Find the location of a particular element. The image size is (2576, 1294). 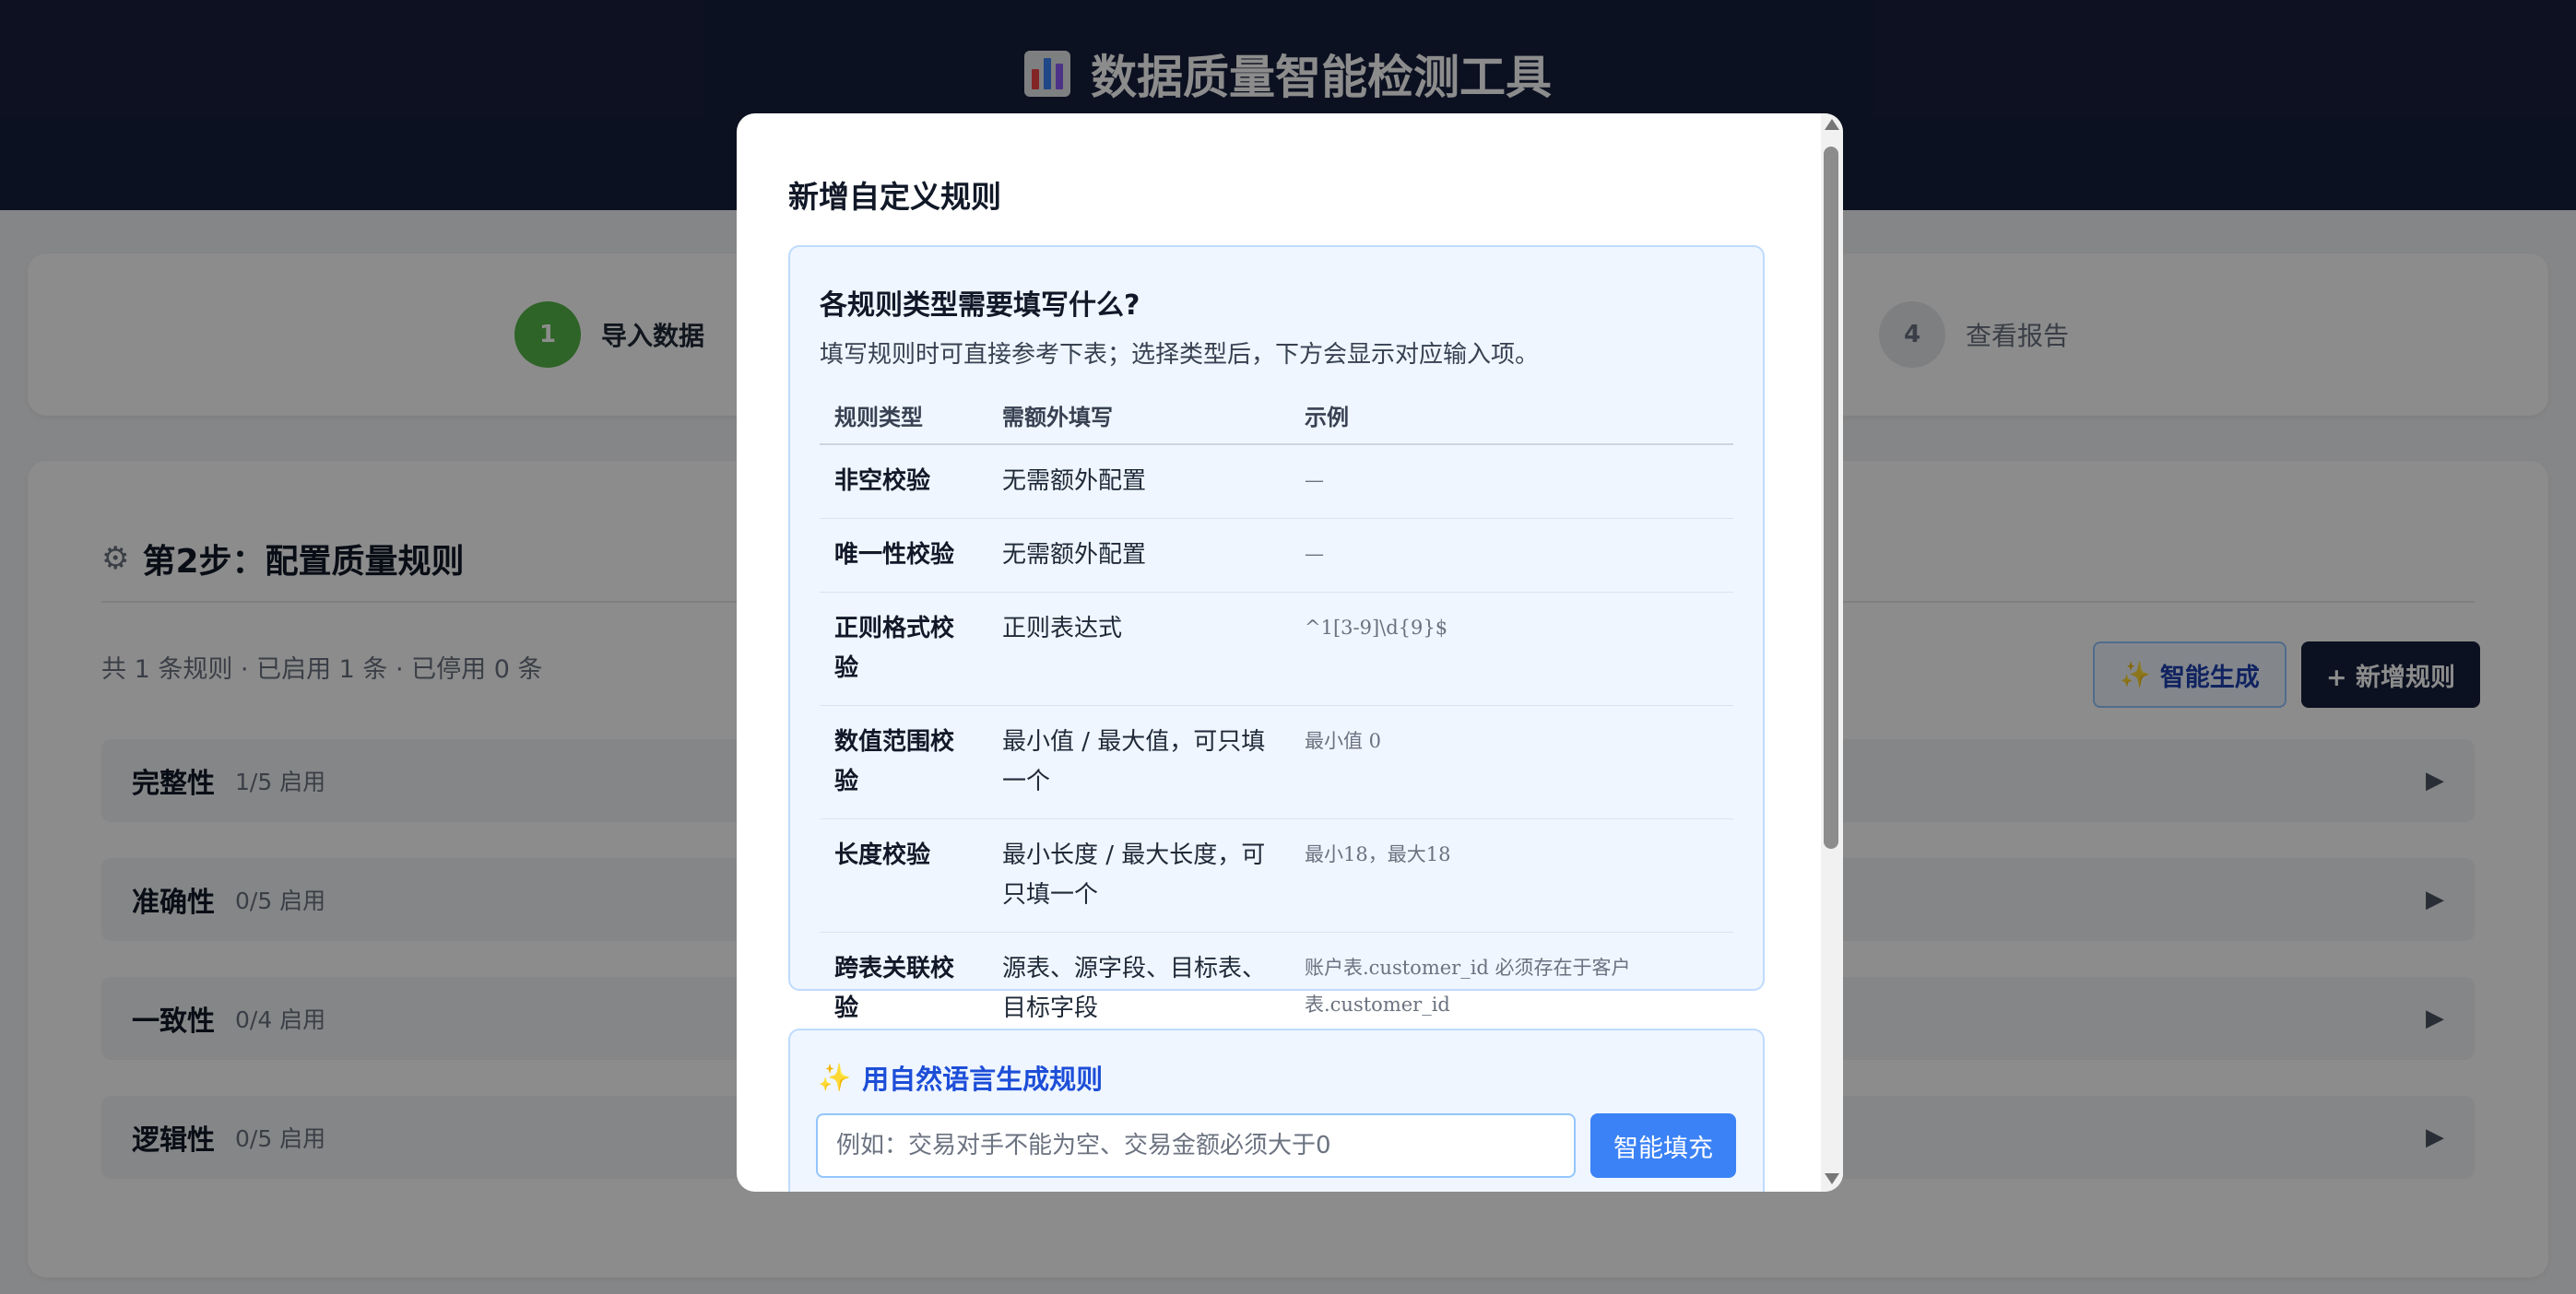

nl-rule-input is located at coordinates (1196, 1146).